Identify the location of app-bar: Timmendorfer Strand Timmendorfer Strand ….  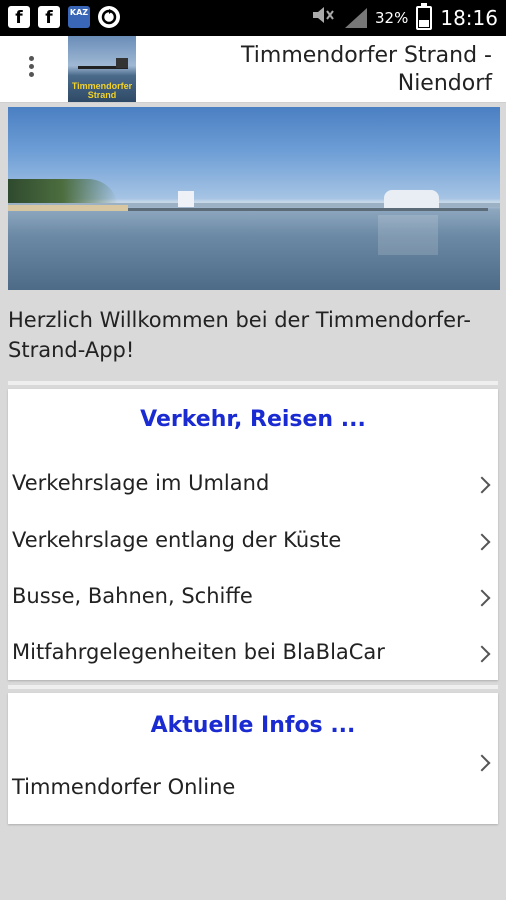
(253, 69).